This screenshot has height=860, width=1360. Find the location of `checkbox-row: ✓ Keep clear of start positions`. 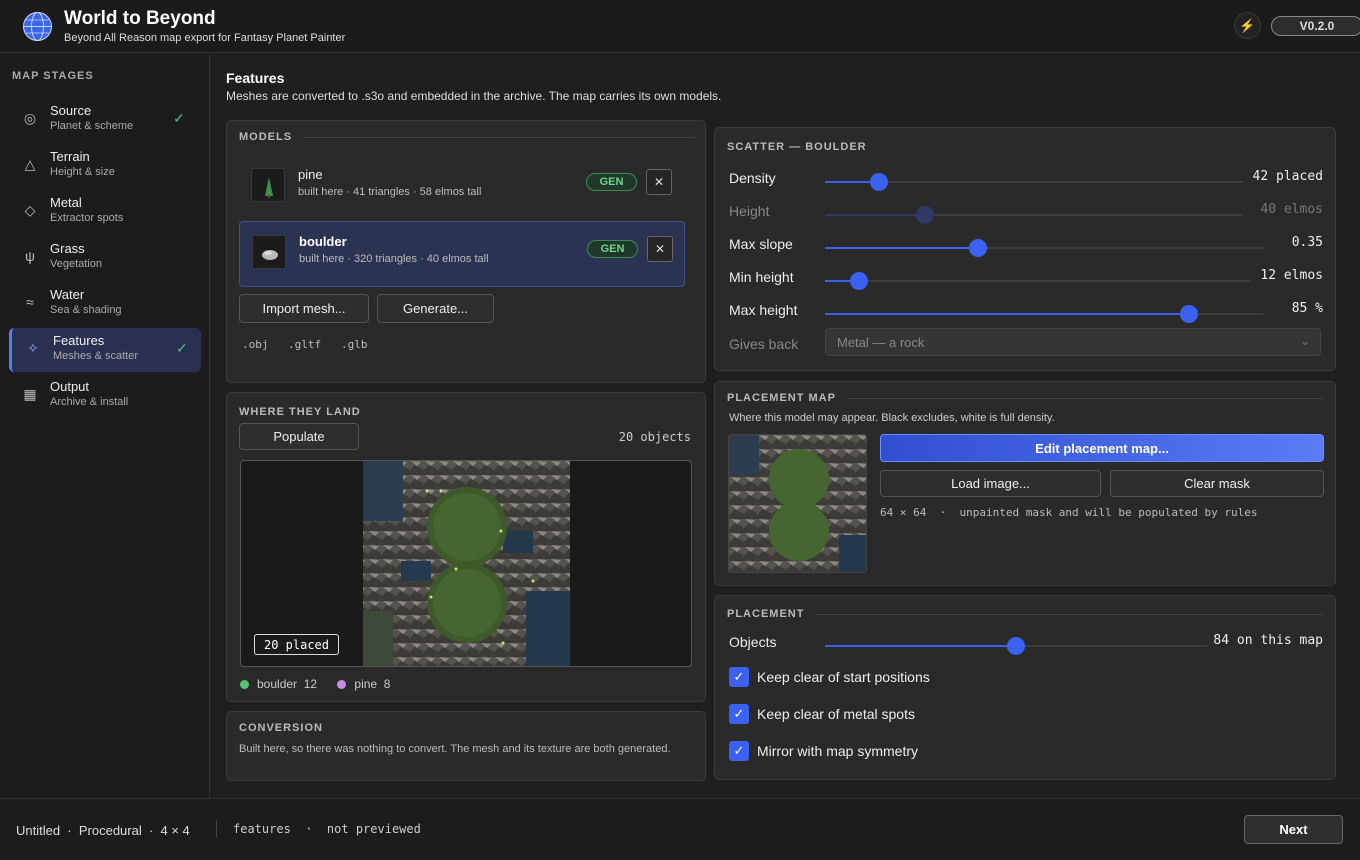

checkbox-row: ✓ Keep clear of start positions is located at coordinates (929, 677).